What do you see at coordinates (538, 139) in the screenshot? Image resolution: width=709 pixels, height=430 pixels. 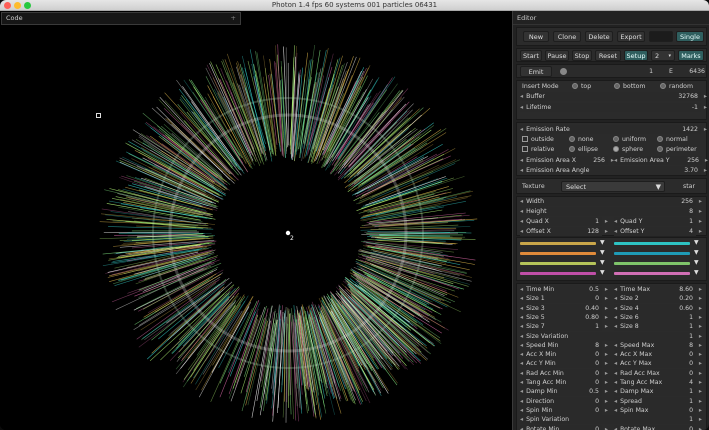 I see `outside-checkbox: outside` at bounding box center [538, 139].